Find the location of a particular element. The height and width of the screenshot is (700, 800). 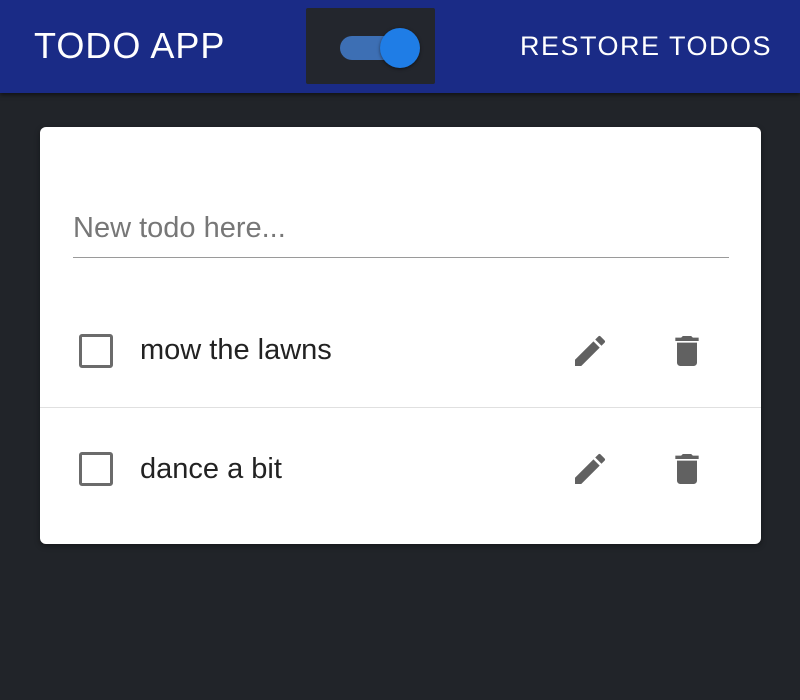

app-title: TODO APP is located at coordinates (130, 45).